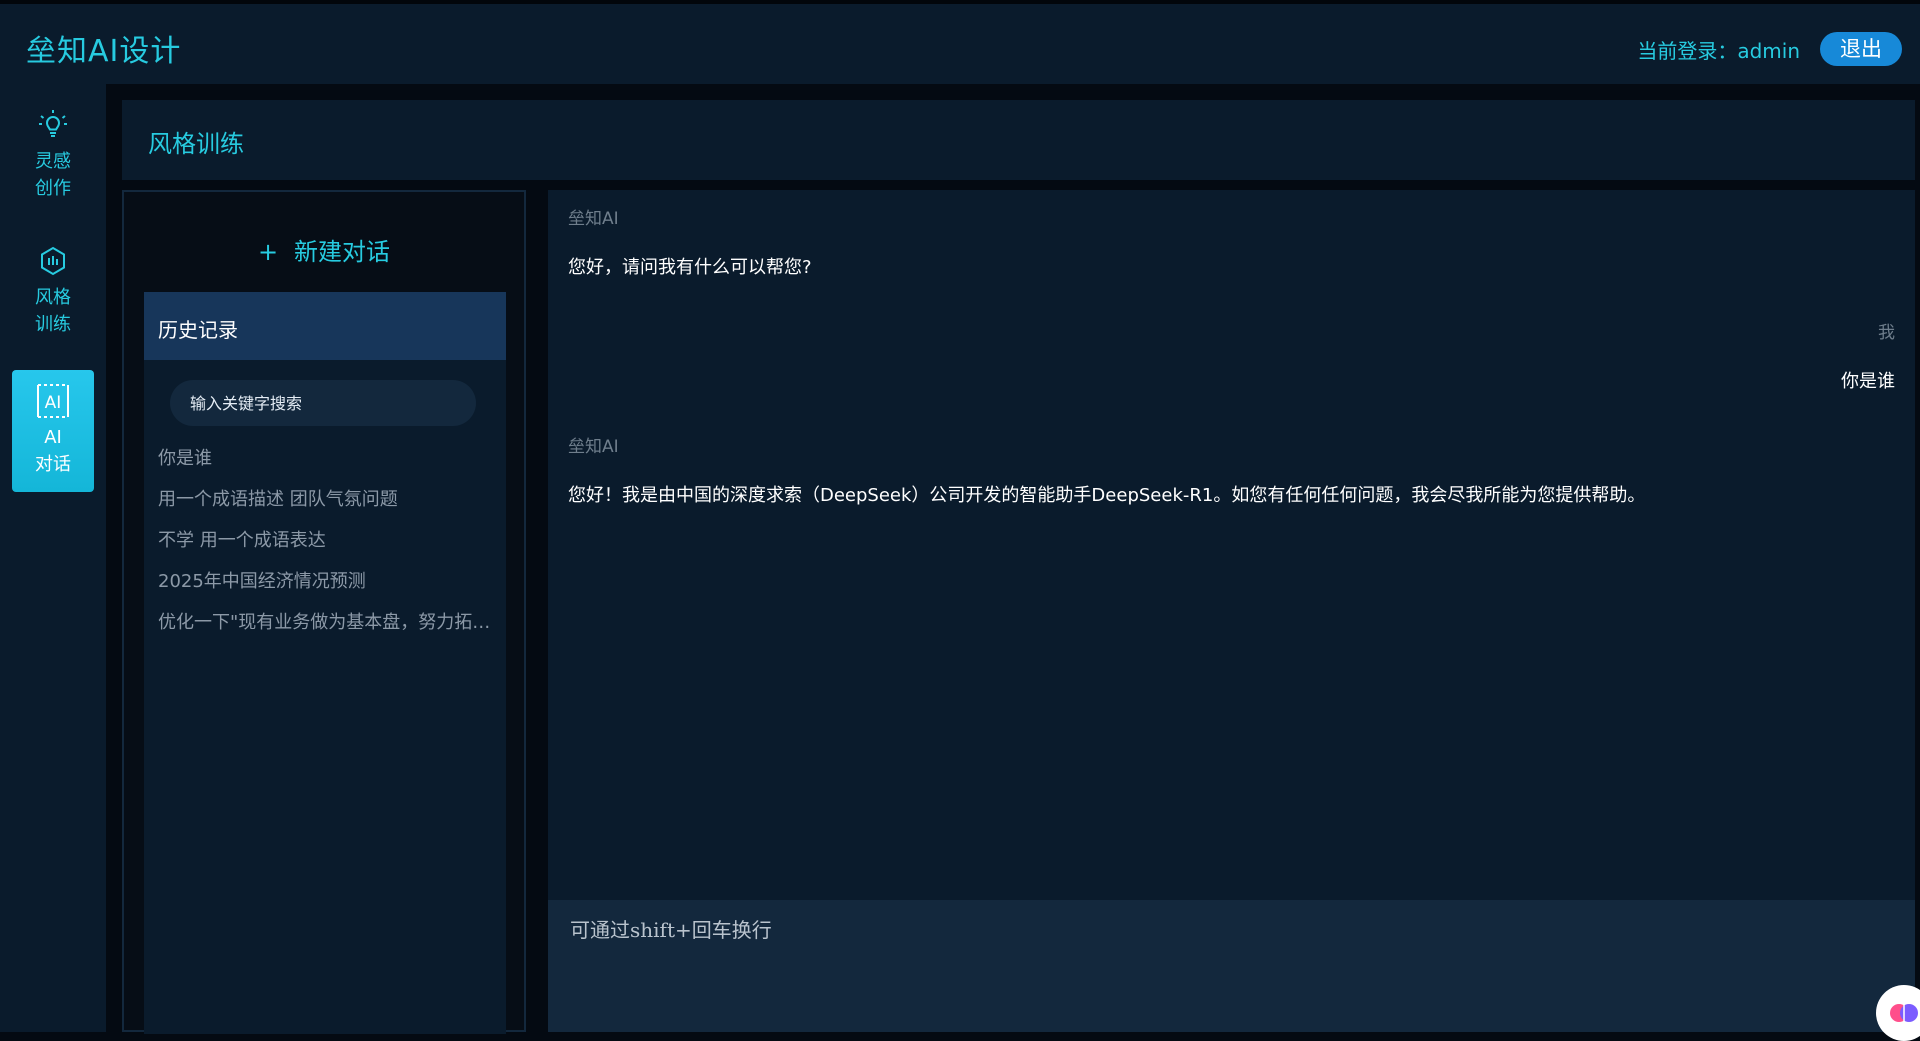 The image size is (1920, 1041). What do you see at coordinates (1718, 51) in the screenshot?
I see `current-user-label: 当前登录：admin` at bounding box center [1718, 51].